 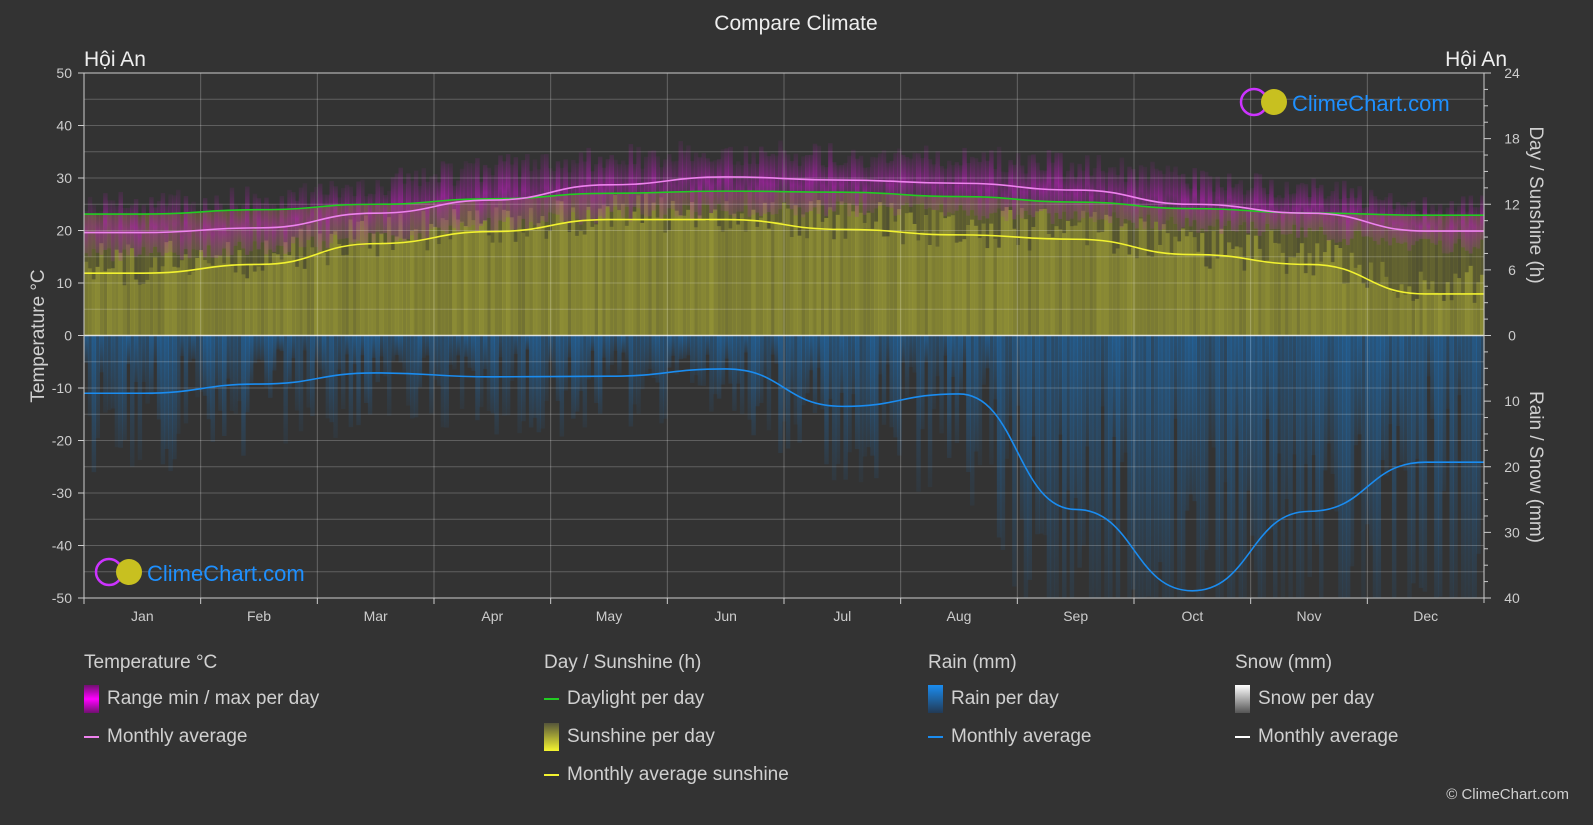 What do you see at coordinates (1242, 737) in the screenshot?
I see `line-swatch-icon` at bounding box center [1242, 737].